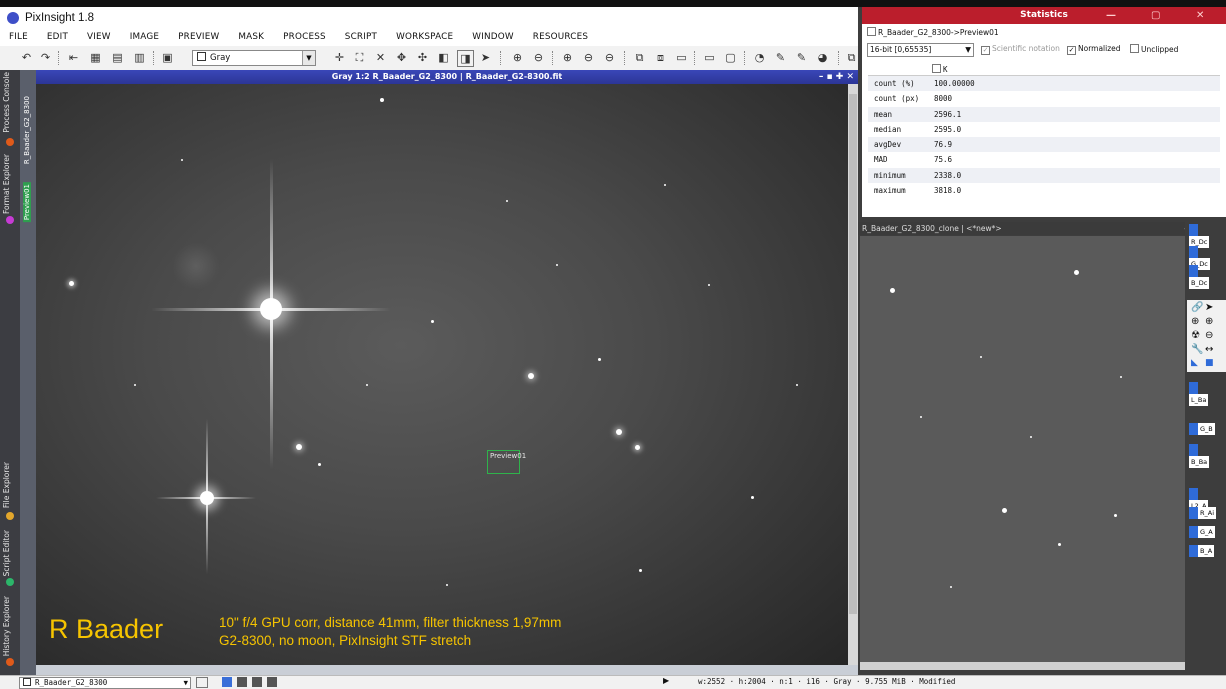 The image size is (1226, 689). What do you see at coordinates (1209, 349) in the screenshot?
I see `resize-icon: ↔` at bounding box center [1209, 349].